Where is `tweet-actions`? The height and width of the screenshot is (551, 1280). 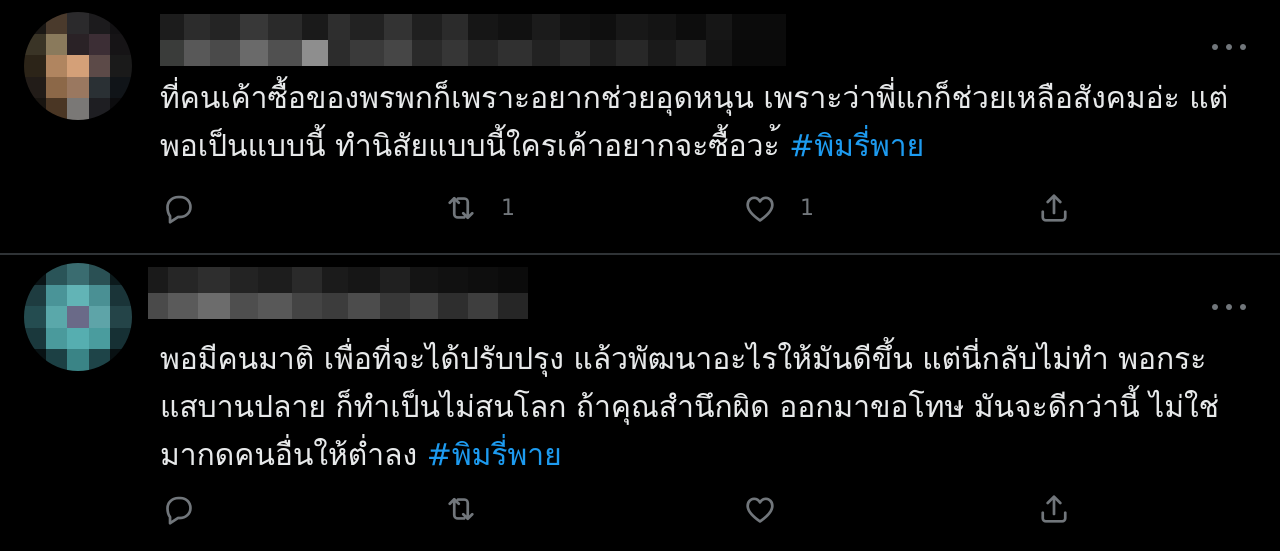
tweet-actions is located at coordinates (640, 509).